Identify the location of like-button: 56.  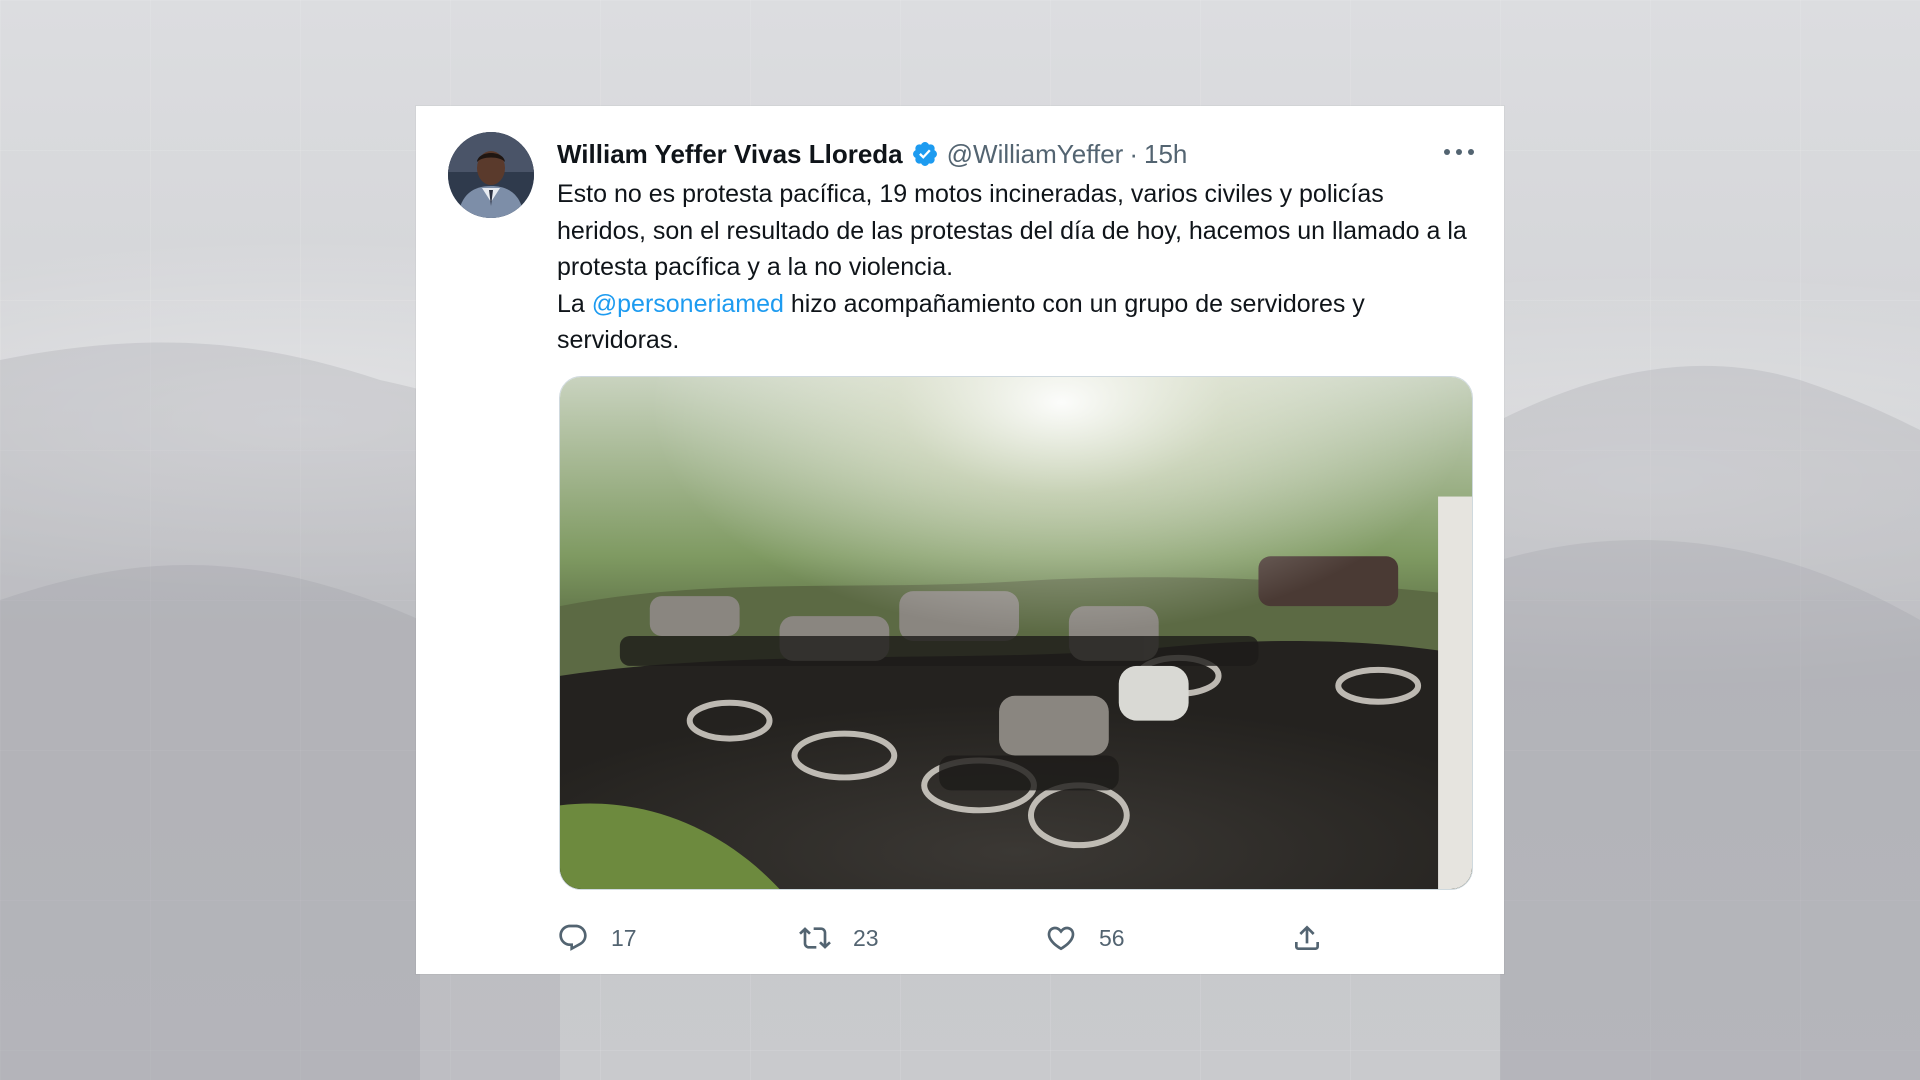
(1085, 938).